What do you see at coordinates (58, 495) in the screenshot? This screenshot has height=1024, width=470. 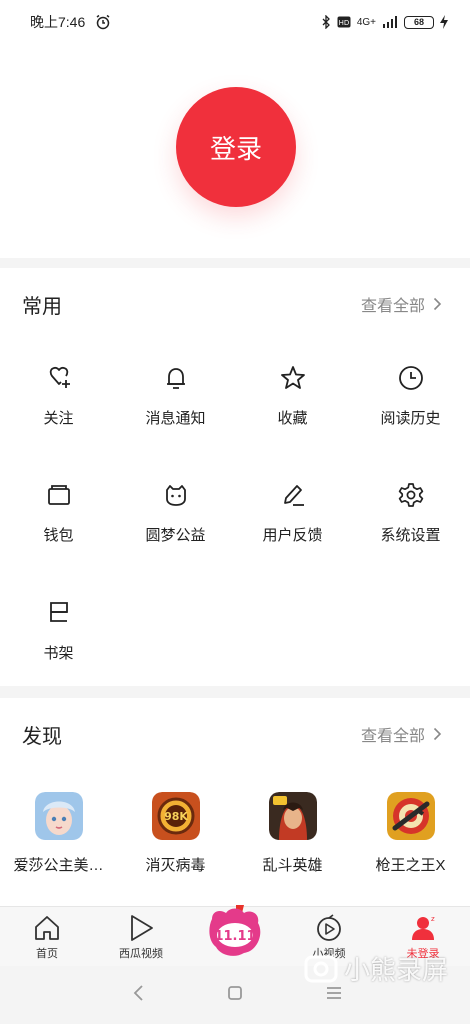 I see `wallet-icon` at bounding box center [58, 495].